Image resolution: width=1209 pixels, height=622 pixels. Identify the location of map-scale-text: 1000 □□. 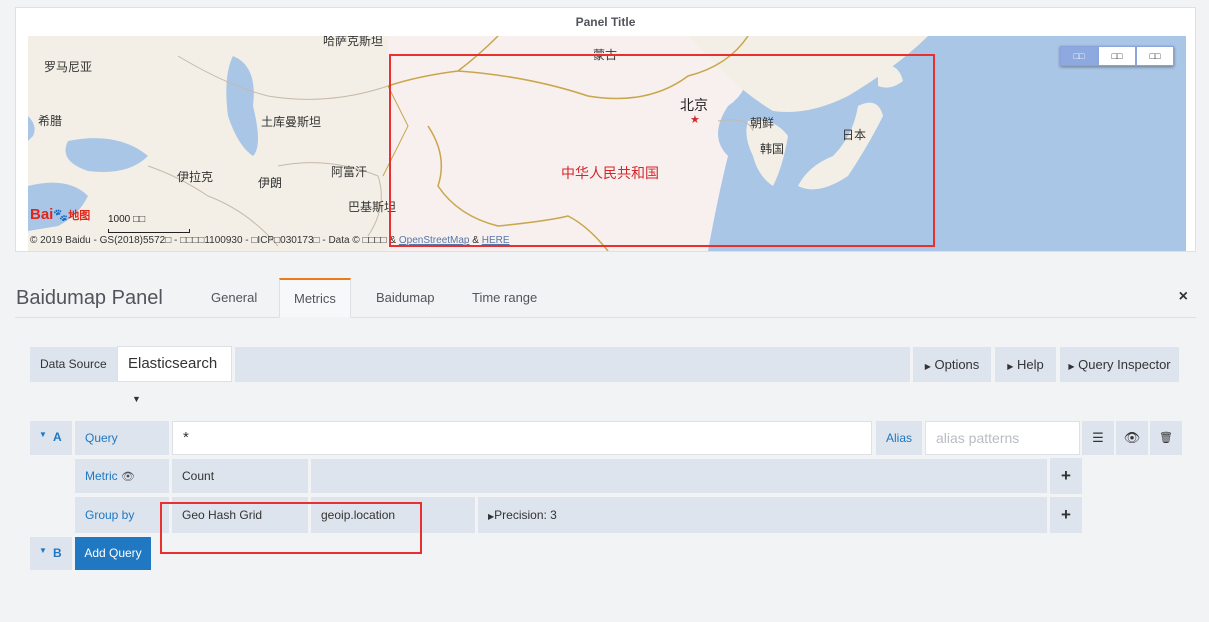
(127, 219).